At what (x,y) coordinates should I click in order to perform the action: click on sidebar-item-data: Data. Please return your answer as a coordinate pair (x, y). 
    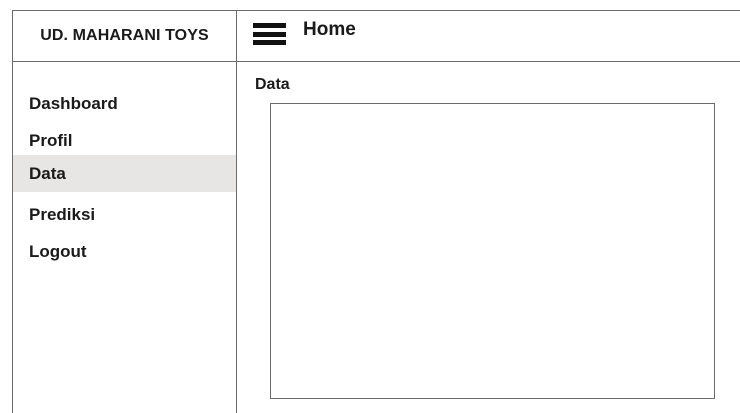
    Looking at the image, I should click on (124, 173).